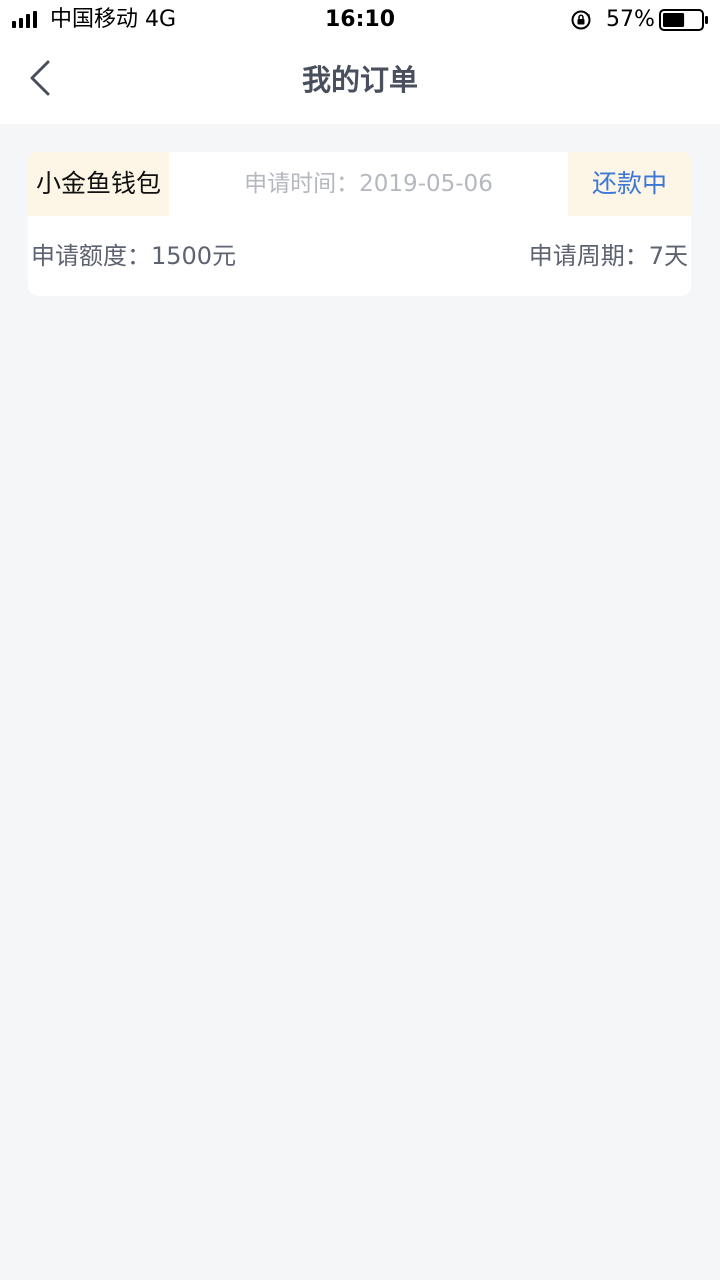 This screenshot has height=1280, width=720. I want to click on status-bar: 中国移动 4G 16:10 57%, so click(360, 20).